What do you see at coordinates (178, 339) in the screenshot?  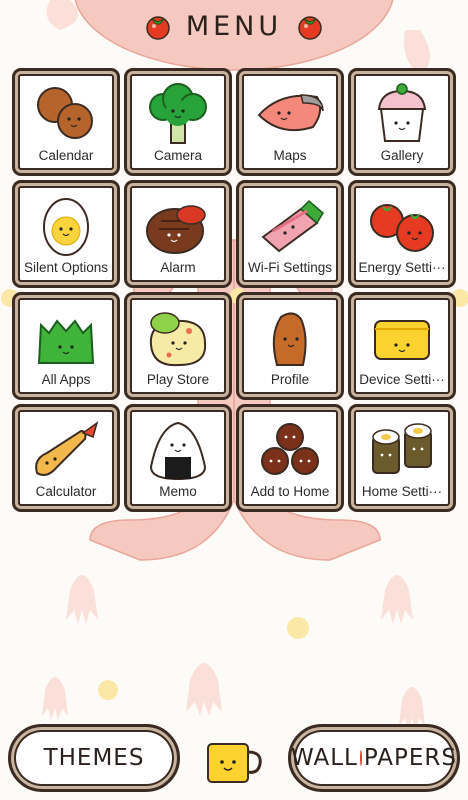 I see `potato-salad-icon` at bounding box center [178, 339].